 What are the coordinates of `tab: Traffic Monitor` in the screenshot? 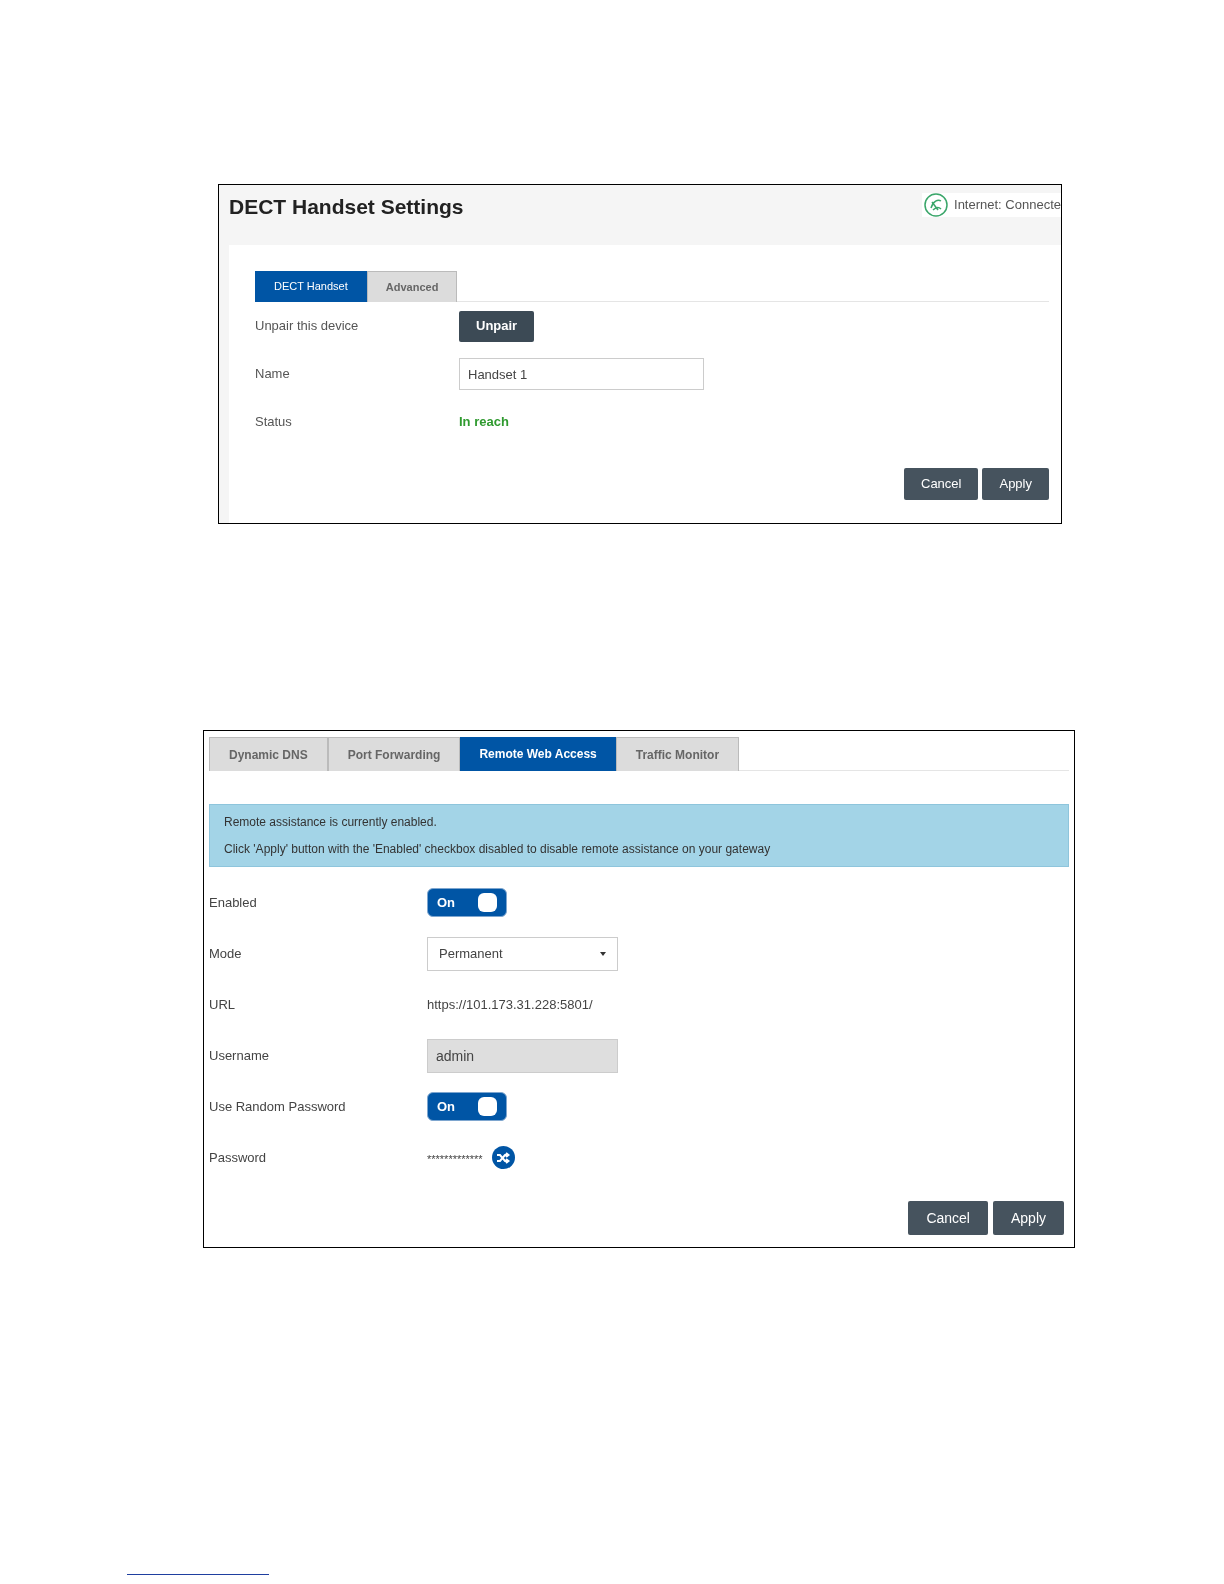 It's located at (677, 754).